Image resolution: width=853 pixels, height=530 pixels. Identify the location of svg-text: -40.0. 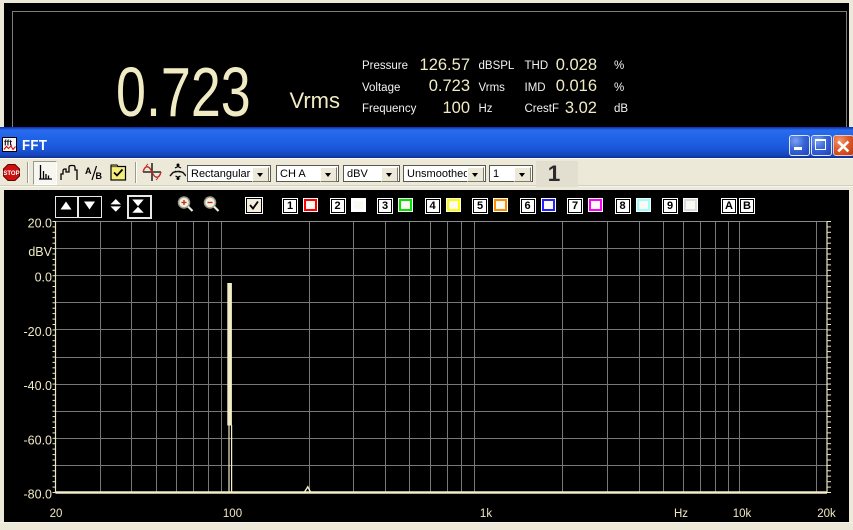
(38, 386).